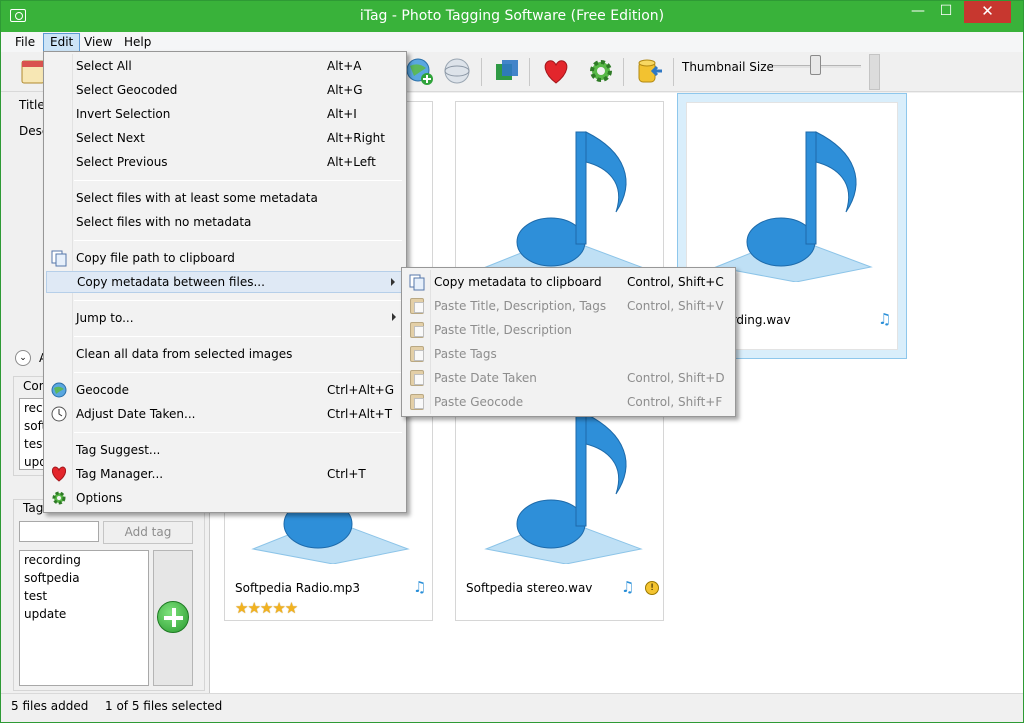  I want to click on layers-icon, so click(507, 71).